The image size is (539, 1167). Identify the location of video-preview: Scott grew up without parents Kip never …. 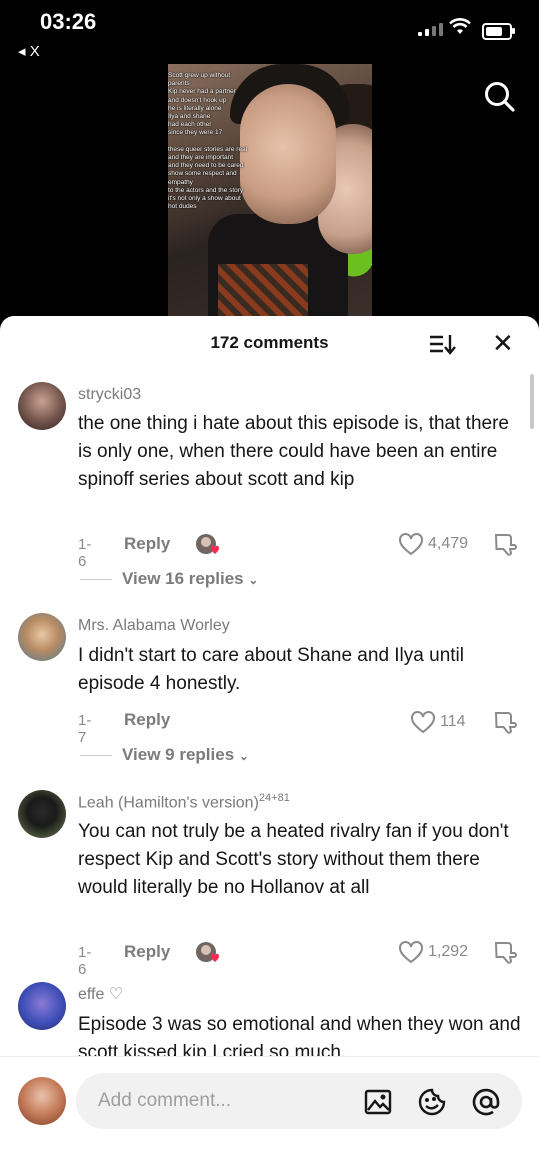
(270, 190).